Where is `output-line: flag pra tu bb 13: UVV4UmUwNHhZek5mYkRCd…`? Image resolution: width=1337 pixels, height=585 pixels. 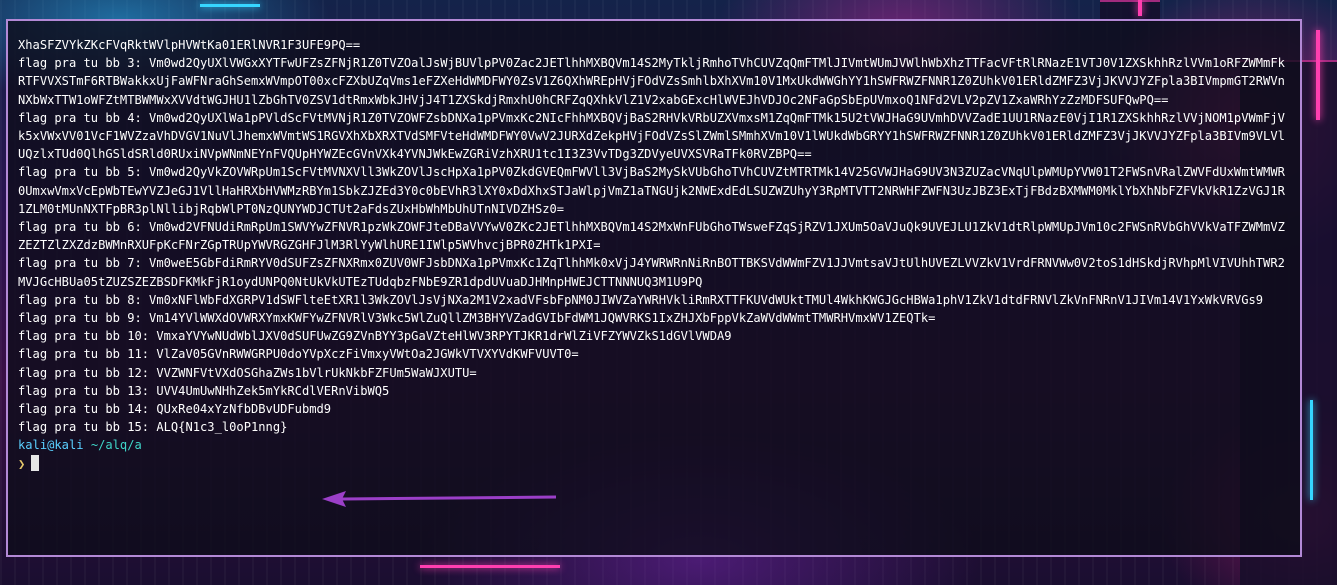
output-line: flag pra tu bb 13: UVV4UmUwNHhZek5mYkRCd… is located at coordinates (204, 390).